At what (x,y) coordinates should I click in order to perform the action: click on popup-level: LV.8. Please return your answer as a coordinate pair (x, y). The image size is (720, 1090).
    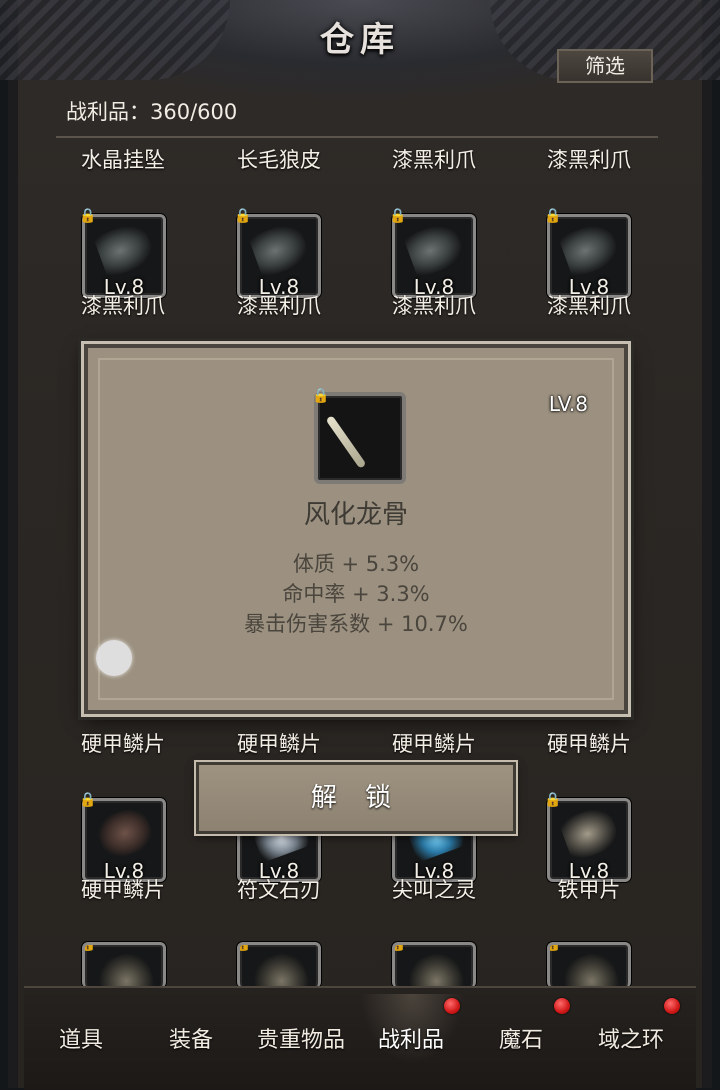
    Looking at the image, I should click on (568, 404).